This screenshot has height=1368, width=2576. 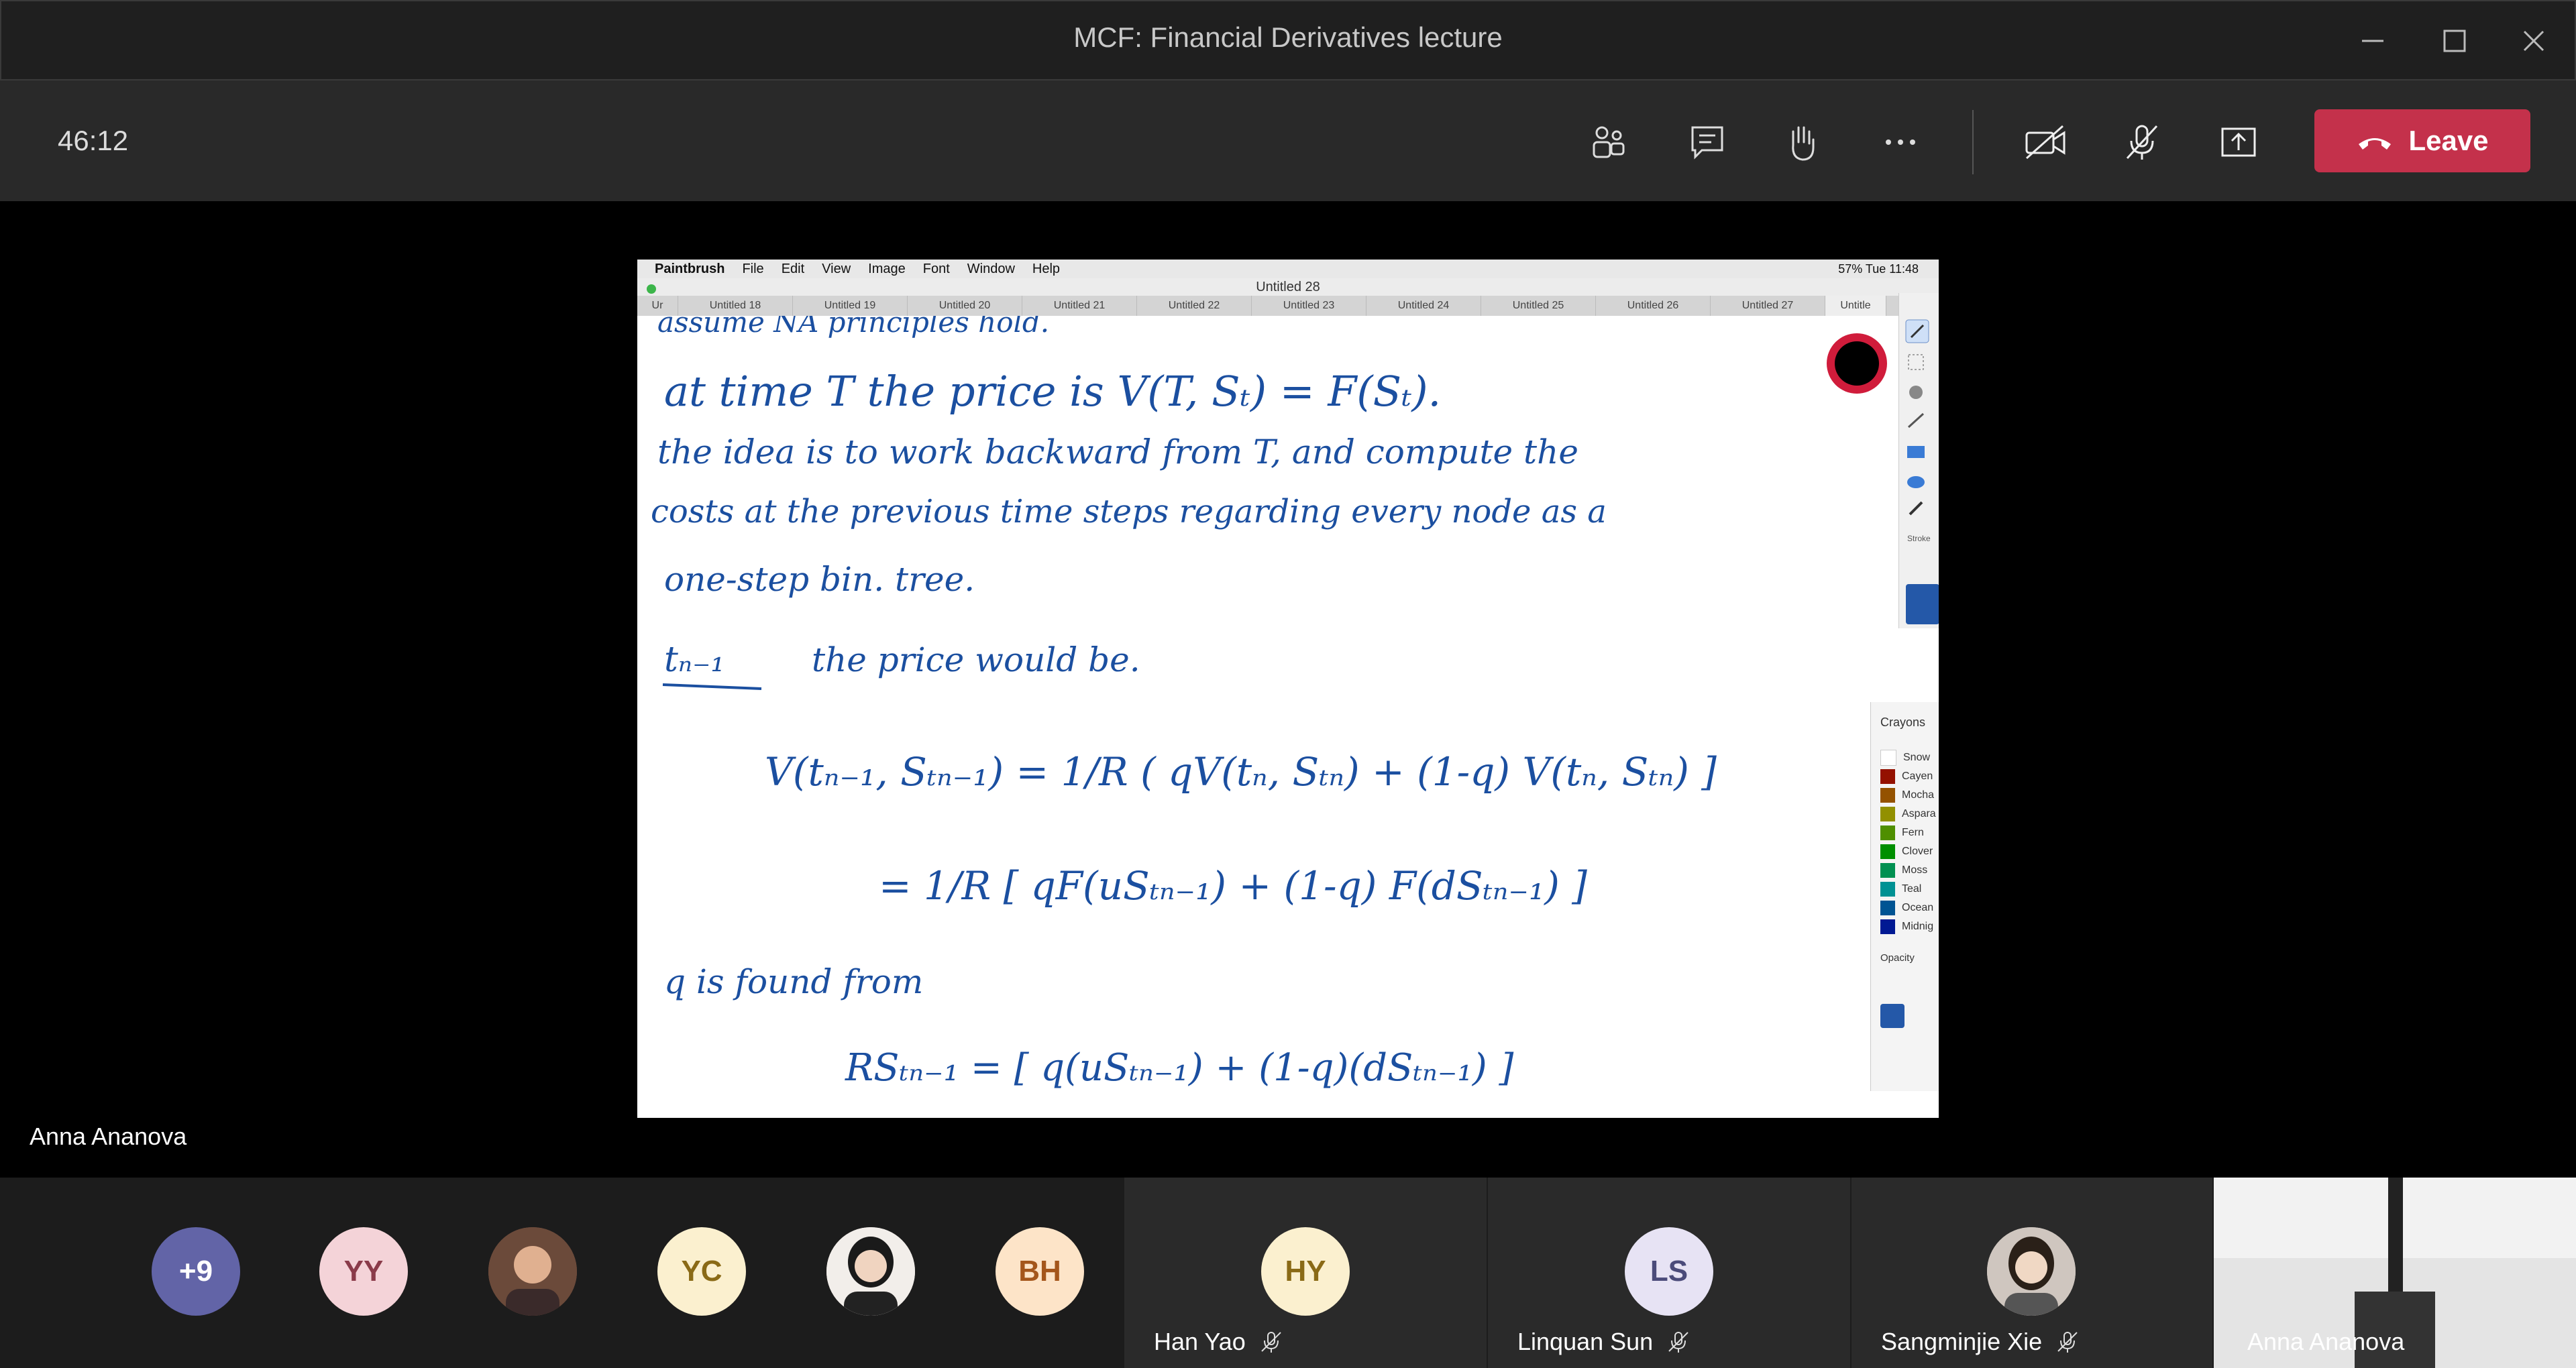 I want to click on doc-tab: Untitled 20, so click(x=965, y=306).